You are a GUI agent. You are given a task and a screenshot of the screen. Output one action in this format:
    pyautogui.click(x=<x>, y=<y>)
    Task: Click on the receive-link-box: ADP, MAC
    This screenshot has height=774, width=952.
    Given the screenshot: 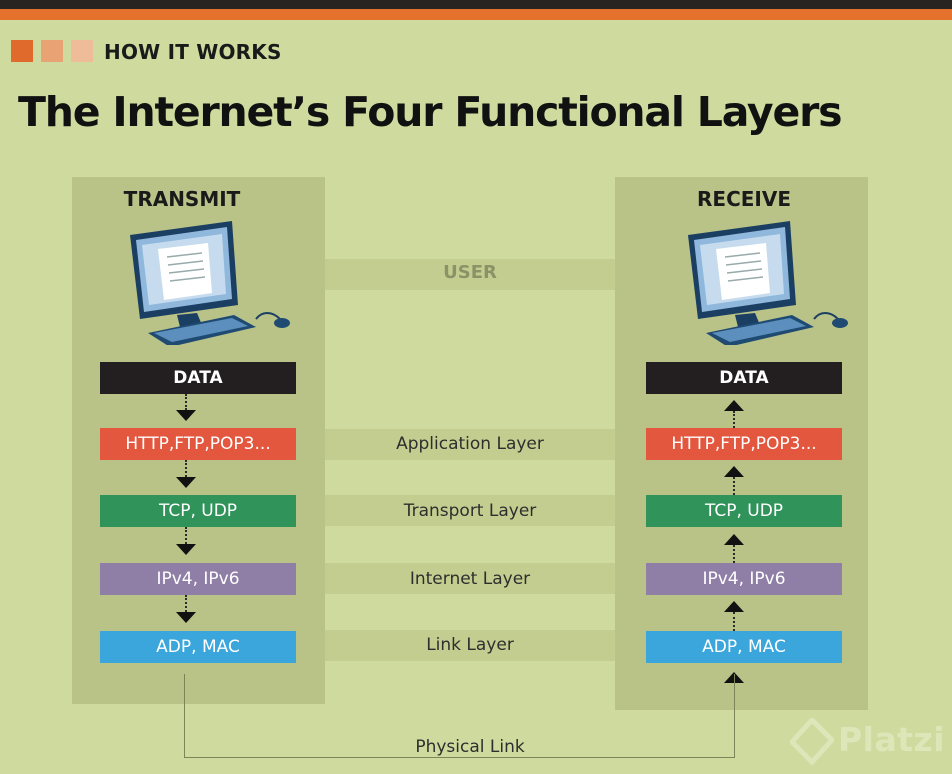 What is the action you would take?
    pyautogui.click(x=744, y=647)
    